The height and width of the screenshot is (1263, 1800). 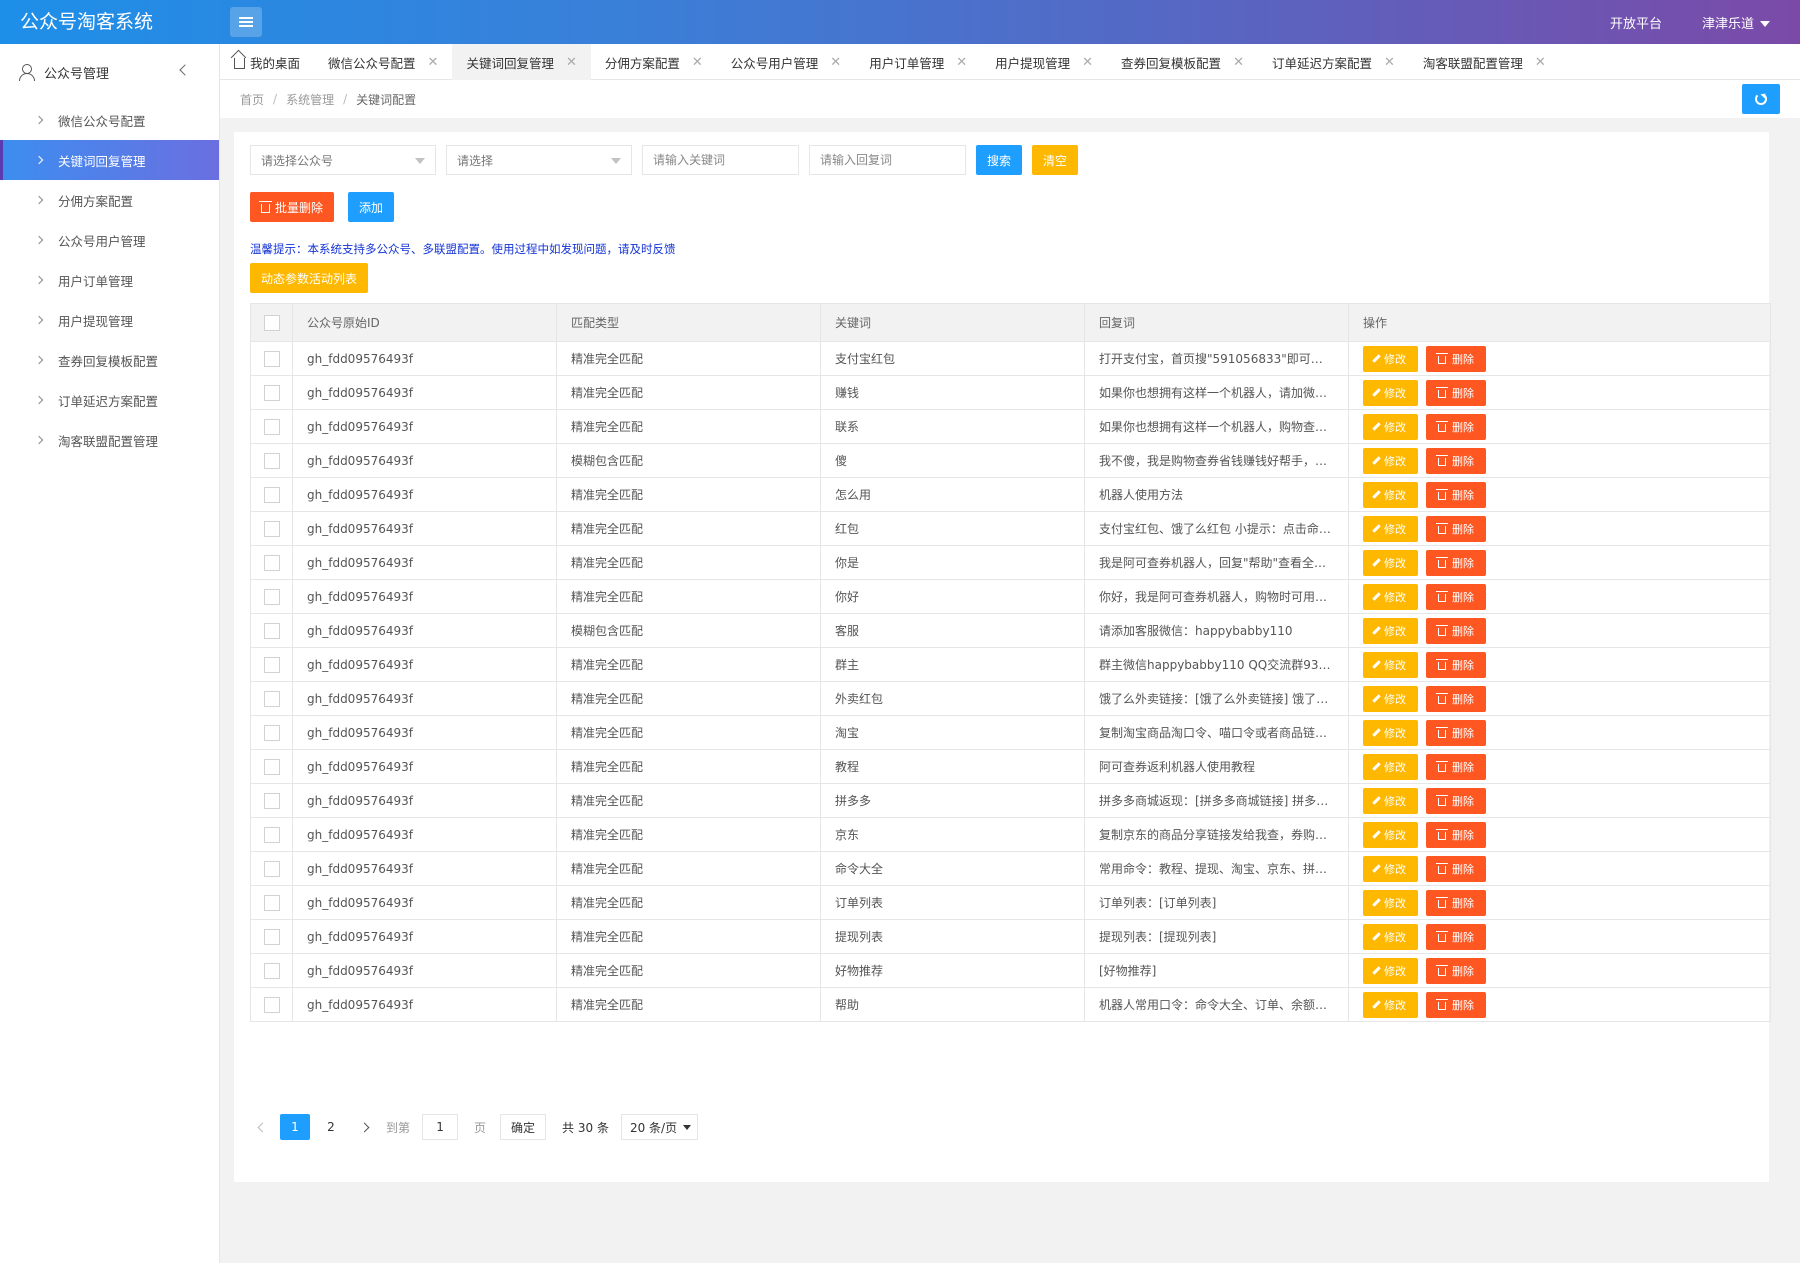 What do you see at coordinates (271, 322) in the screenshot?
I see `select-all-checkbox` at bounding box center [271, 322].